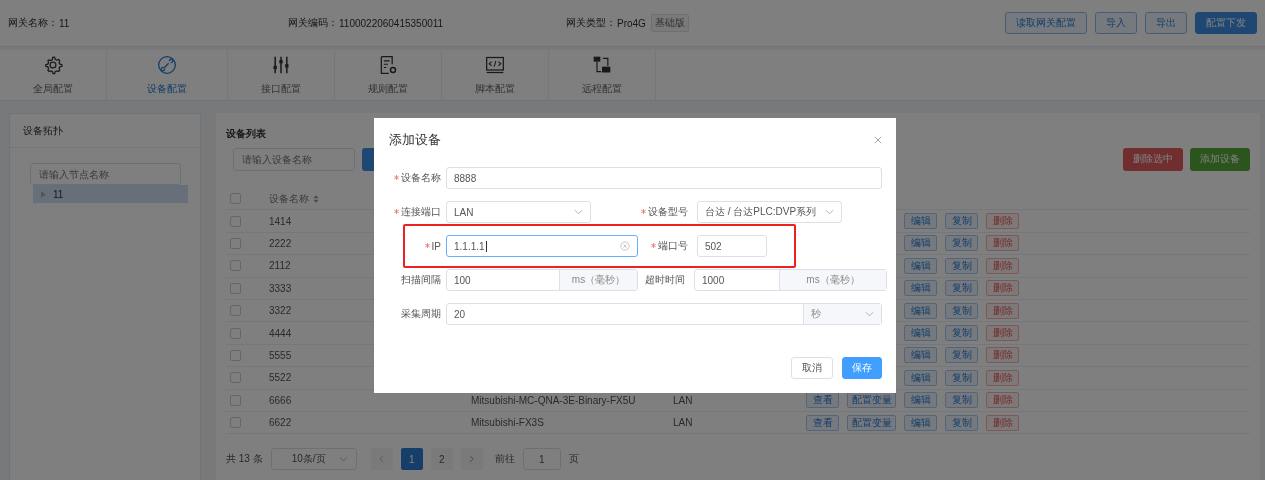 The image size is (1265, 480). What do you see at coordinates (862, 368) in the screenshot?
I see `dialog-button: 保存` at bounding box center [862, 368].